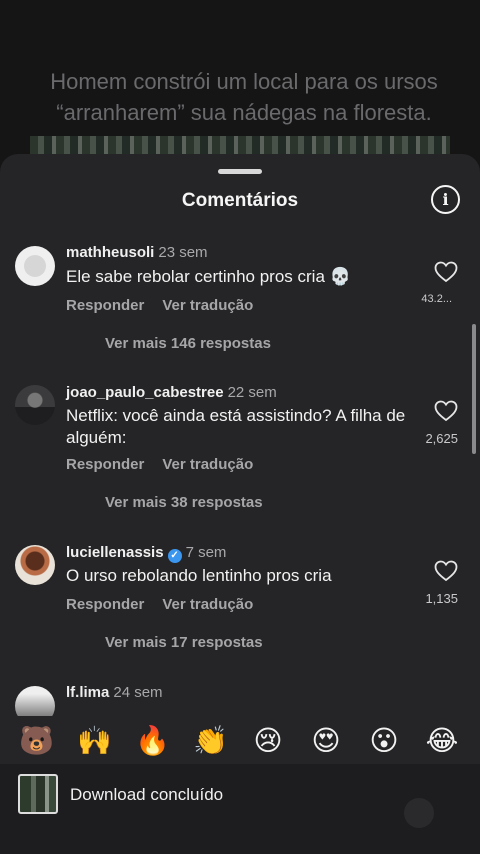 The width and height of the screenshot is (480, 854). I want to click on comment-time: 23 sem, so click(183, 252).